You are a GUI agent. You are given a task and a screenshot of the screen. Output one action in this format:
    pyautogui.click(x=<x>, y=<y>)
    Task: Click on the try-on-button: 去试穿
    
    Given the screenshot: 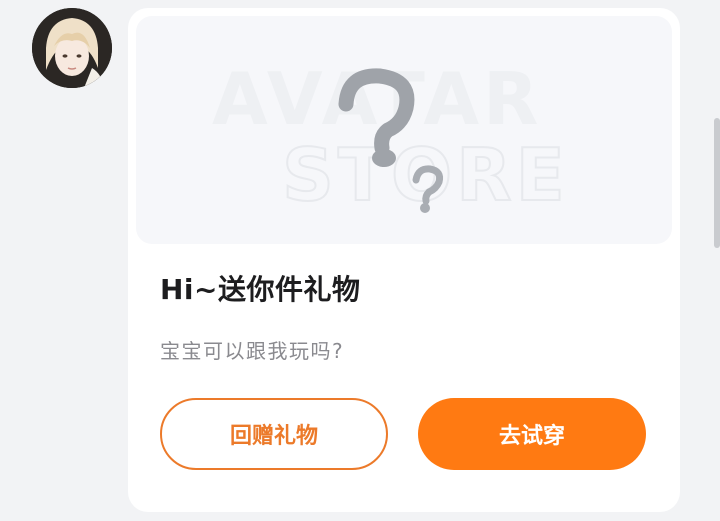 What is the action you would take?
    pyautogui.click(x=532, y=434)
    